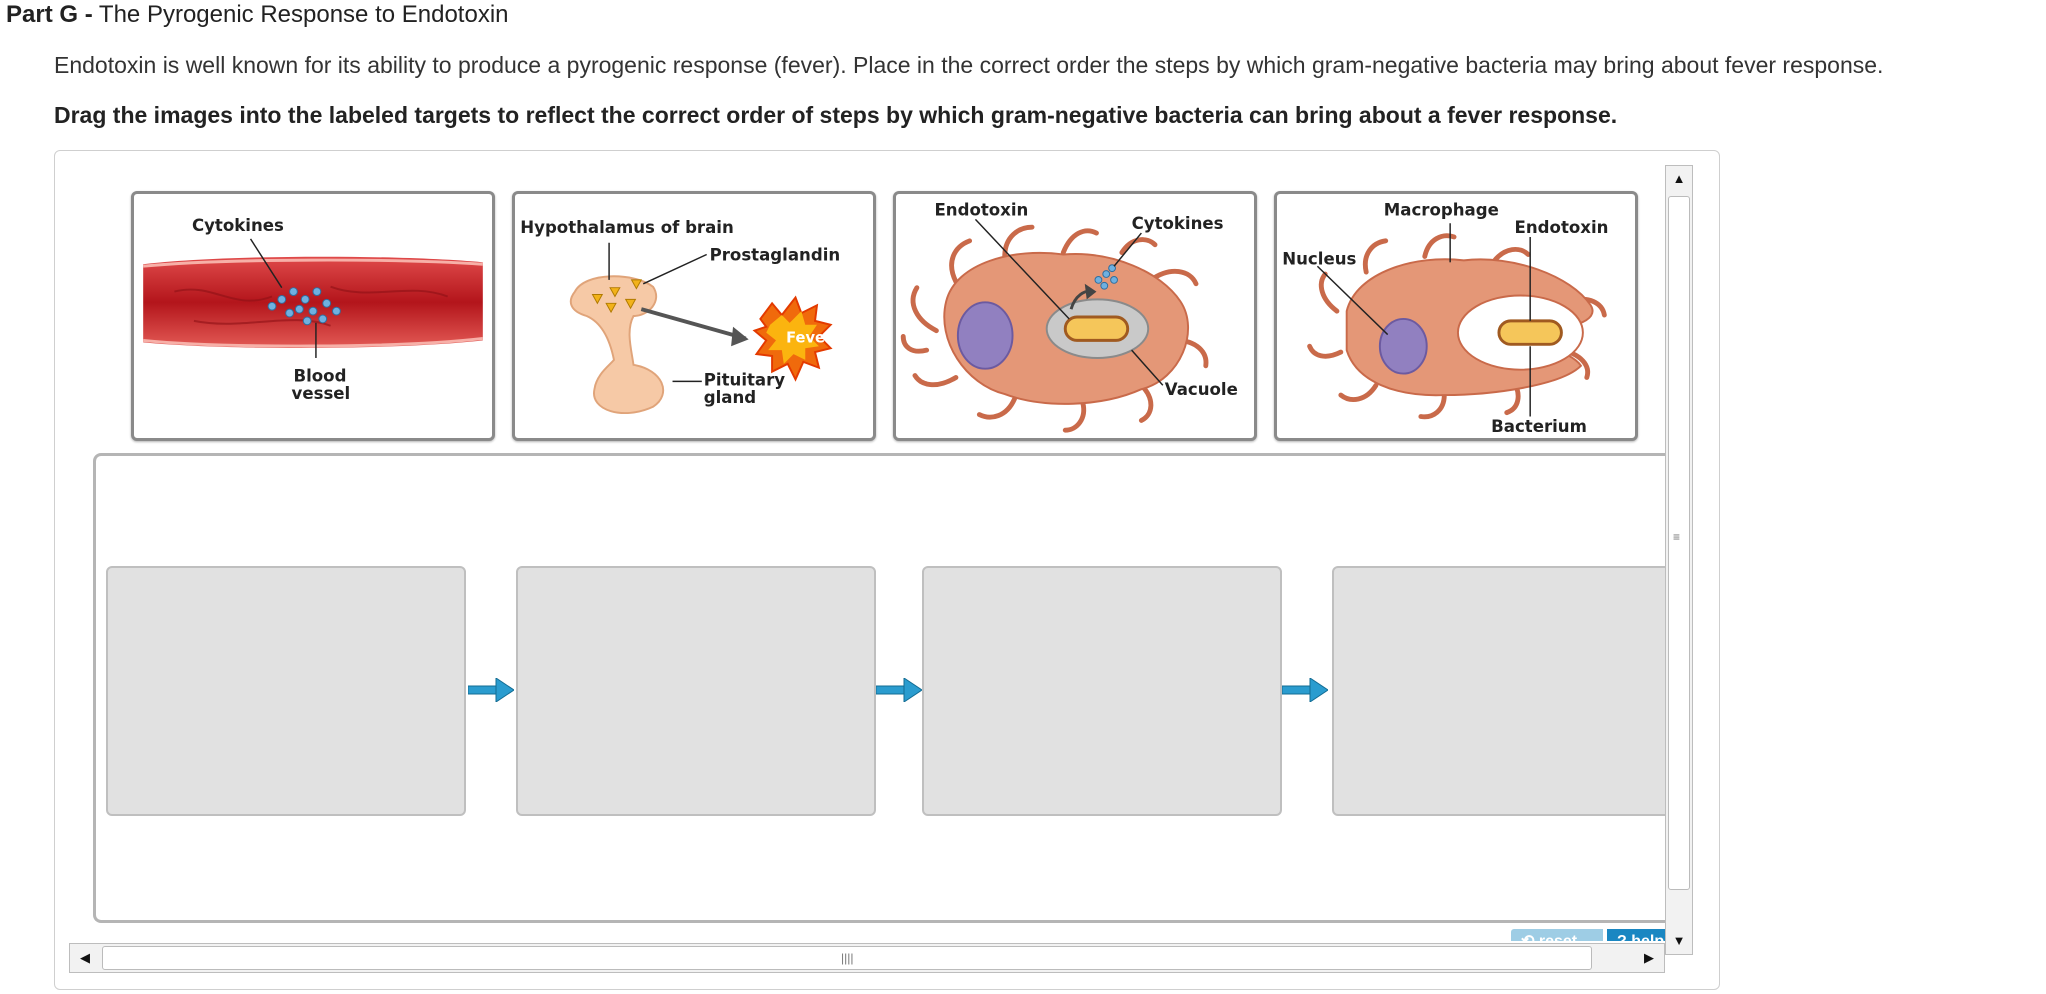 The width and height of the screenshot is (2046, 994). Describe the element at coordinates (1319, 258) in the screenshot. I see `label-nucleus: Nucleus` at that location.